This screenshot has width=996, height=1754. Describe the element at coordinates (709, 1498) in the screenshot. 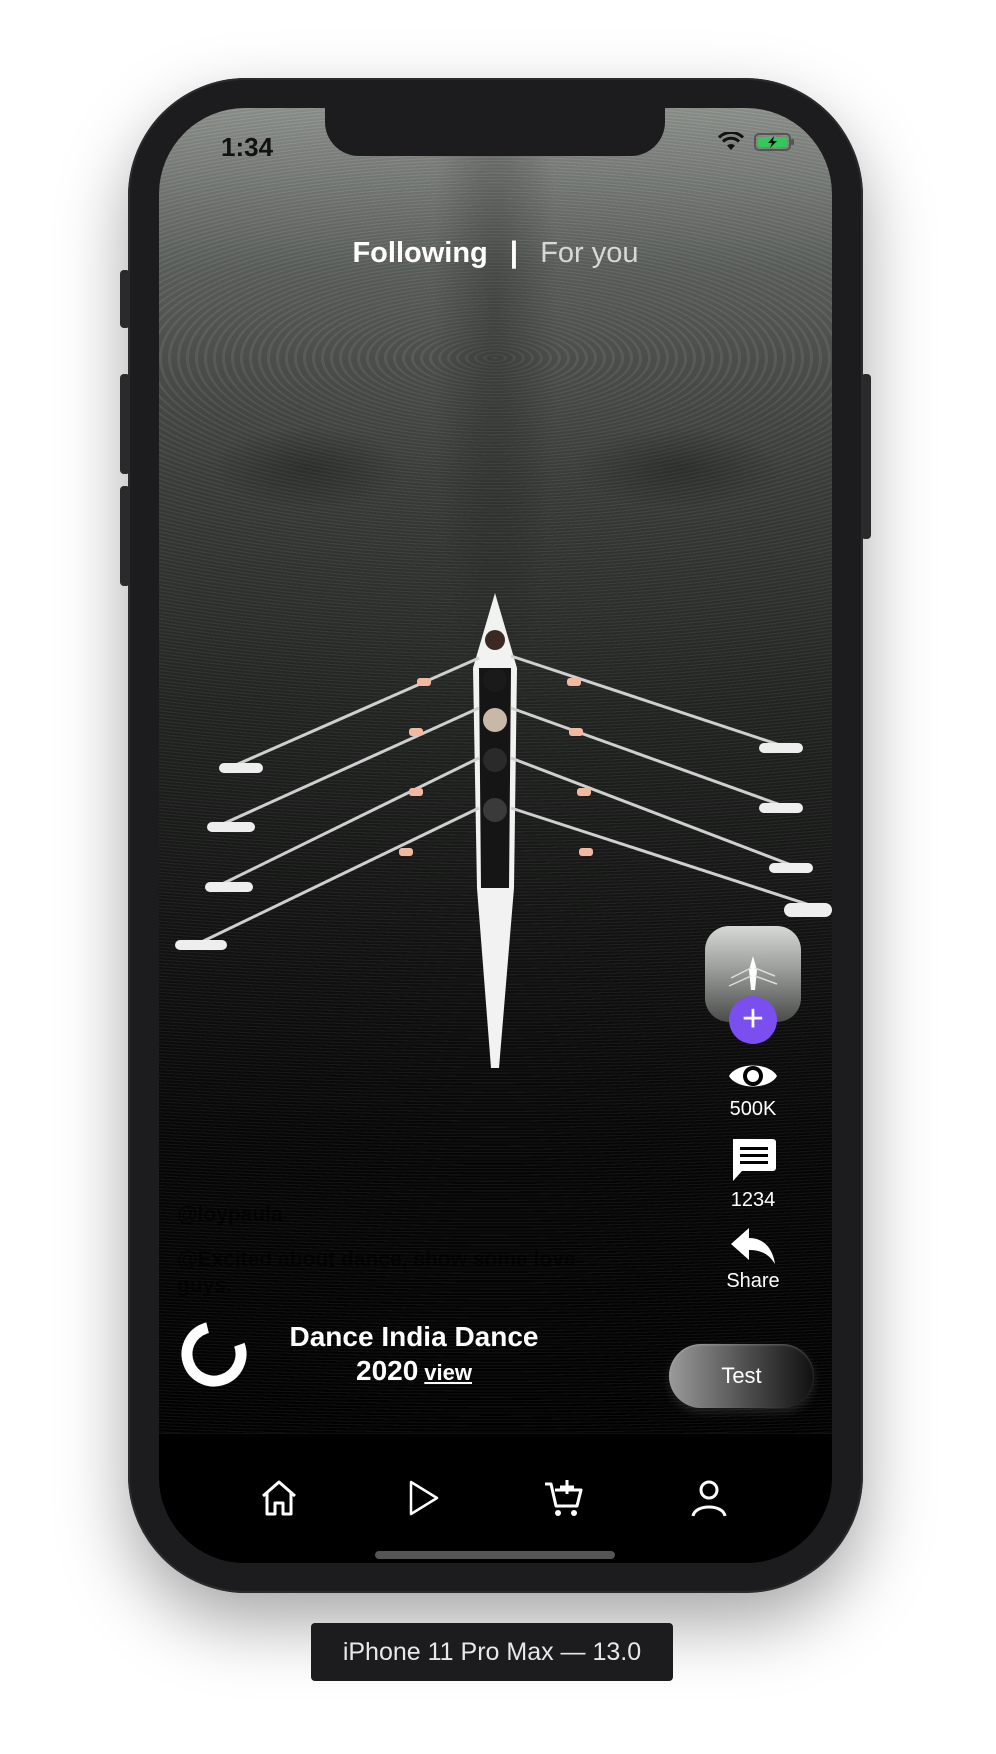

I see `user-icon` at that location.